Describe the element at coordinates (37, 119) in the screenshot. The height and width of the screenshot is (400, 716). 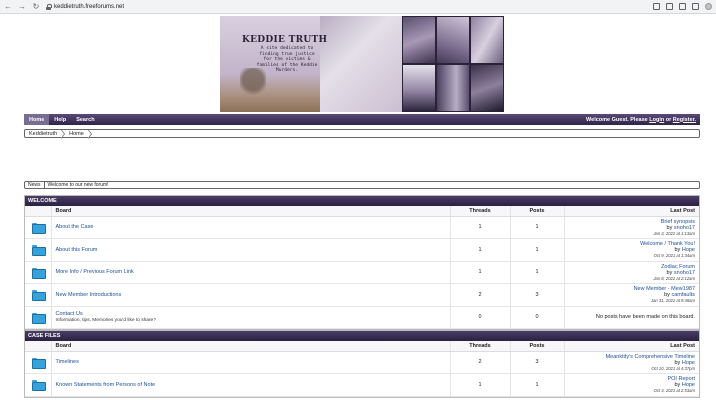
I see `nav-home: Home` at that location.